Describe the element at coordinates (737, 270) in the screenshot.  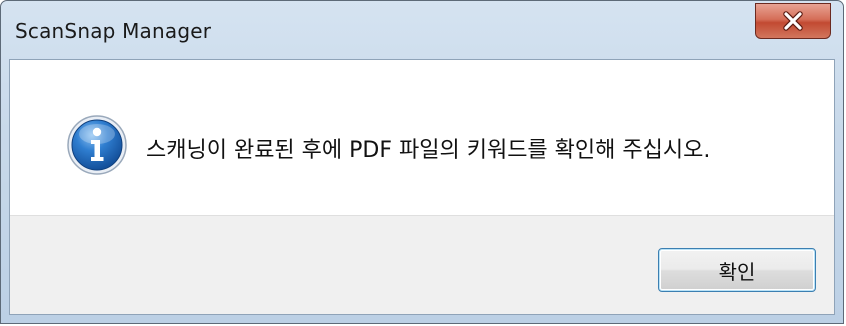
I see `ok-button: 확인` at that location.